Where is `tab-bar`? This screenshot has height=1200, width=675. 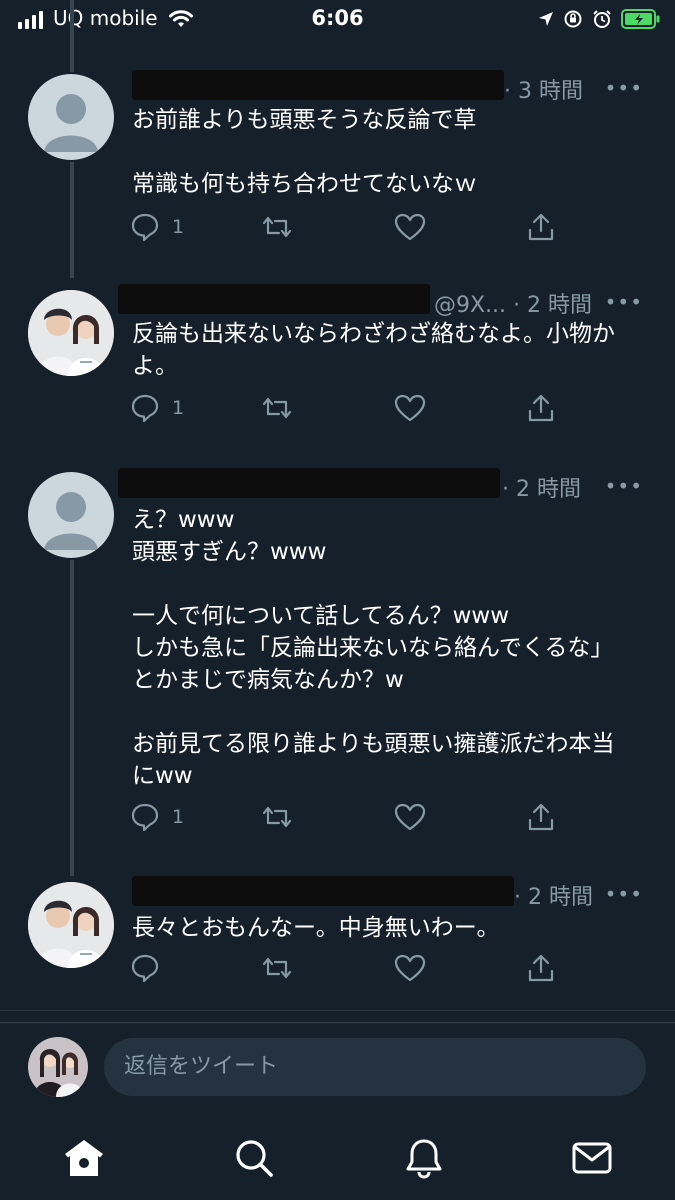 tab-bar is located at coordinates (337, 1160).